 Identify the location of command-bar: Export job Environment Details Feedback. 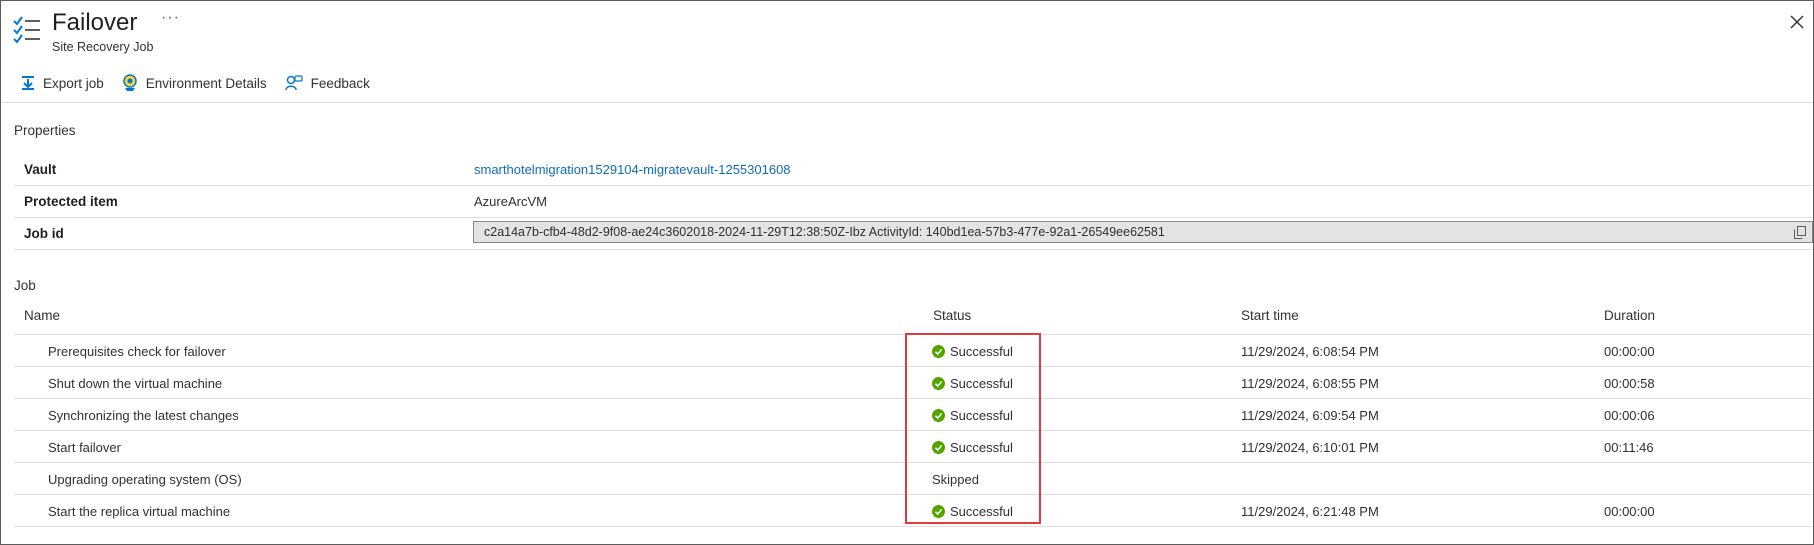
(204, 83).